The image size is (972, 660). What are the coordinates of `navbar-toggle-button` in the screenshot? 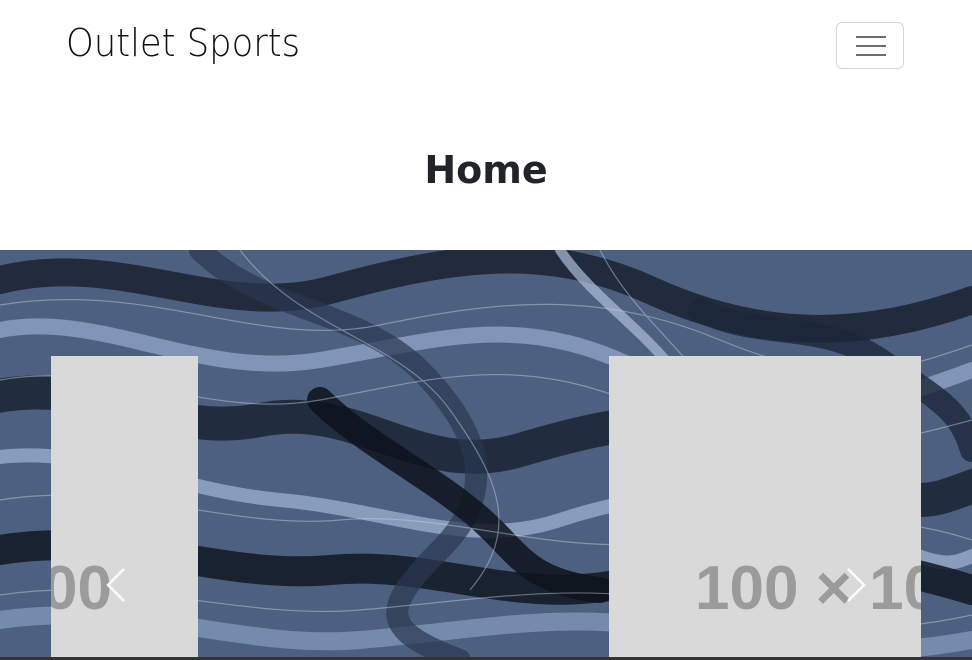 It's located at (870, 45).